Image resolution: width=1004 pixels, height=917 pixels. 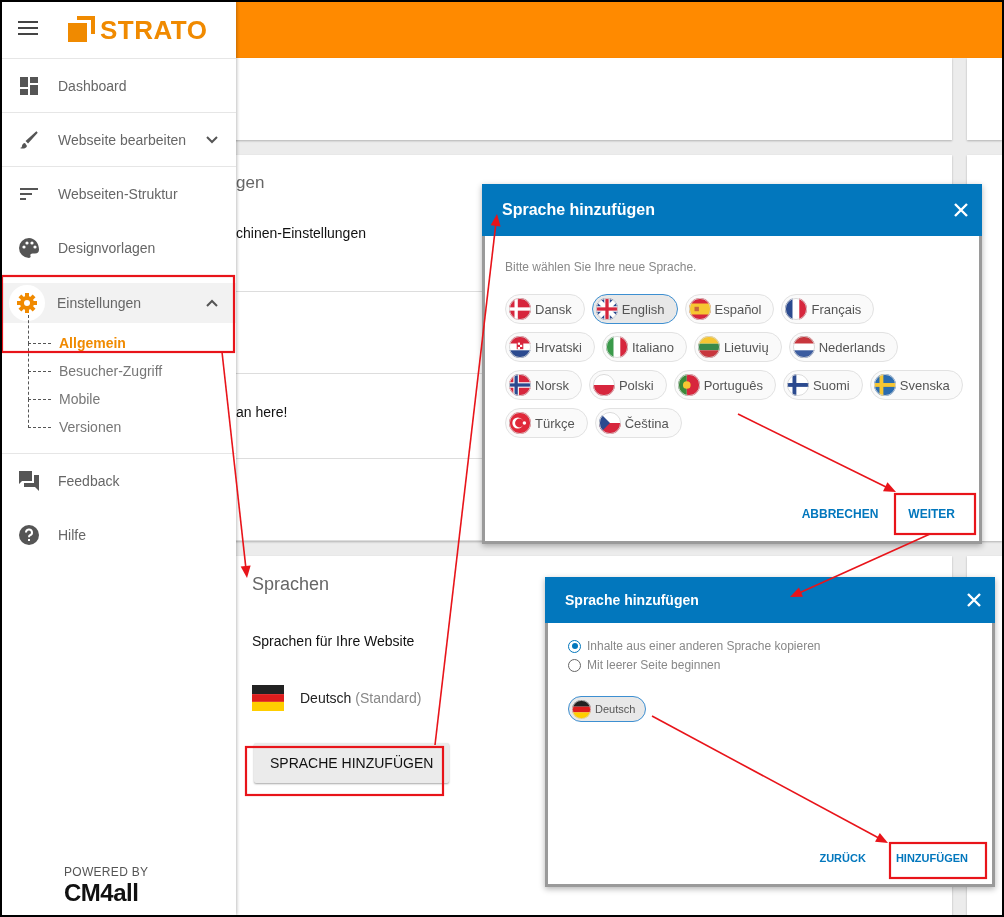 What do you see at coordinates (737, 347) in the screenshot?
I see `language-chip: Lietuvių` at bounding box center [737, 347].